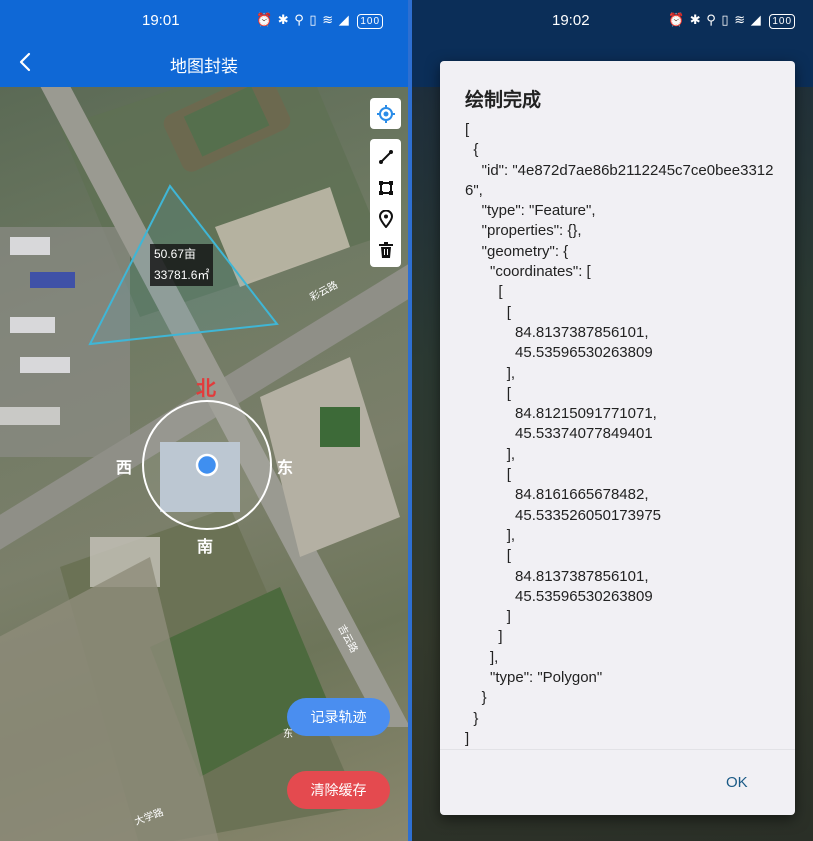  Describe the element at coordinates (571, 20) in the screenshot. I see `status-time: 19:02` at that location.